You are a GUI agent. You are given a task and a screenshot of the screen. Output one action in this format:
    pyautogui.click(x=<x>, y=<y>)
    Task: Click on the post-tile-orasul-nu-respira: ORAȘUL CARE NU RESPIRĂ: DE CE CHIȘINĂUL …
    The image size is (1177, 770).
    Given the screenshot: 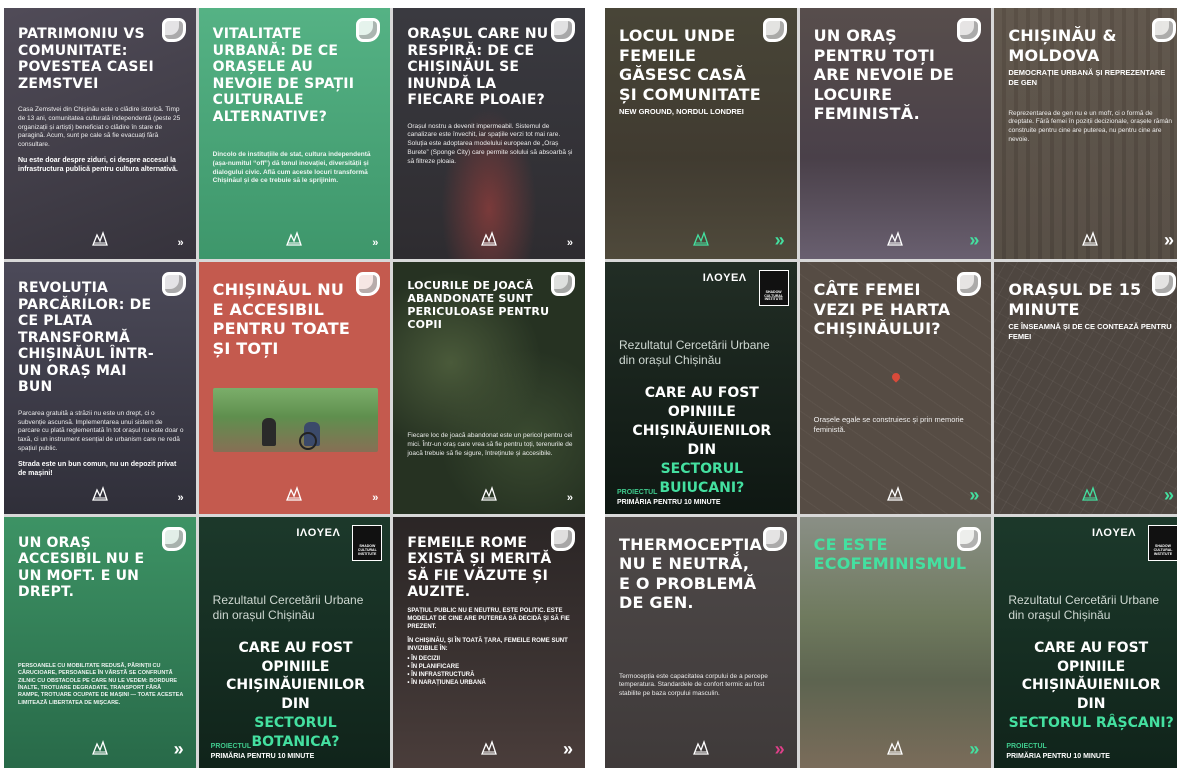 What is the action you would take?
    pyautogui.click(x=489, y=134)
    